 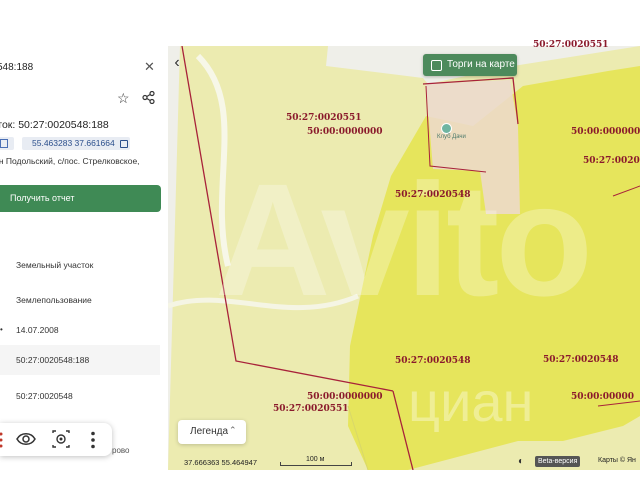 I want to click on poi-marker-icon, so click(x=446, y=128).